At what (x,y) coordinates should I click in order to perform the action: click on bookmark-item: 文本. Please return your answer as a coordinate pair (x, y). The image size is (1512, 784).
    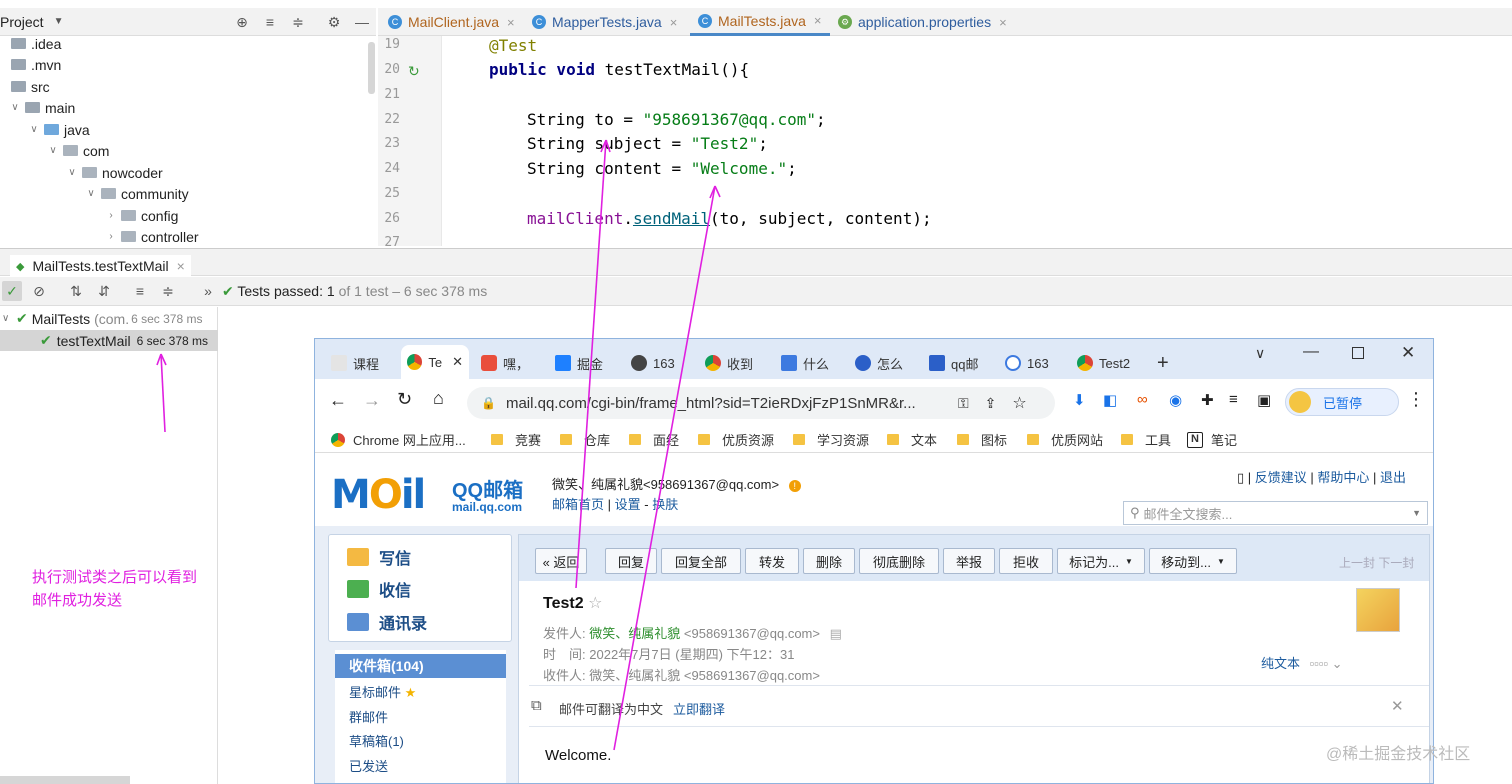
    Looking at the image, I should click on (912, 439).